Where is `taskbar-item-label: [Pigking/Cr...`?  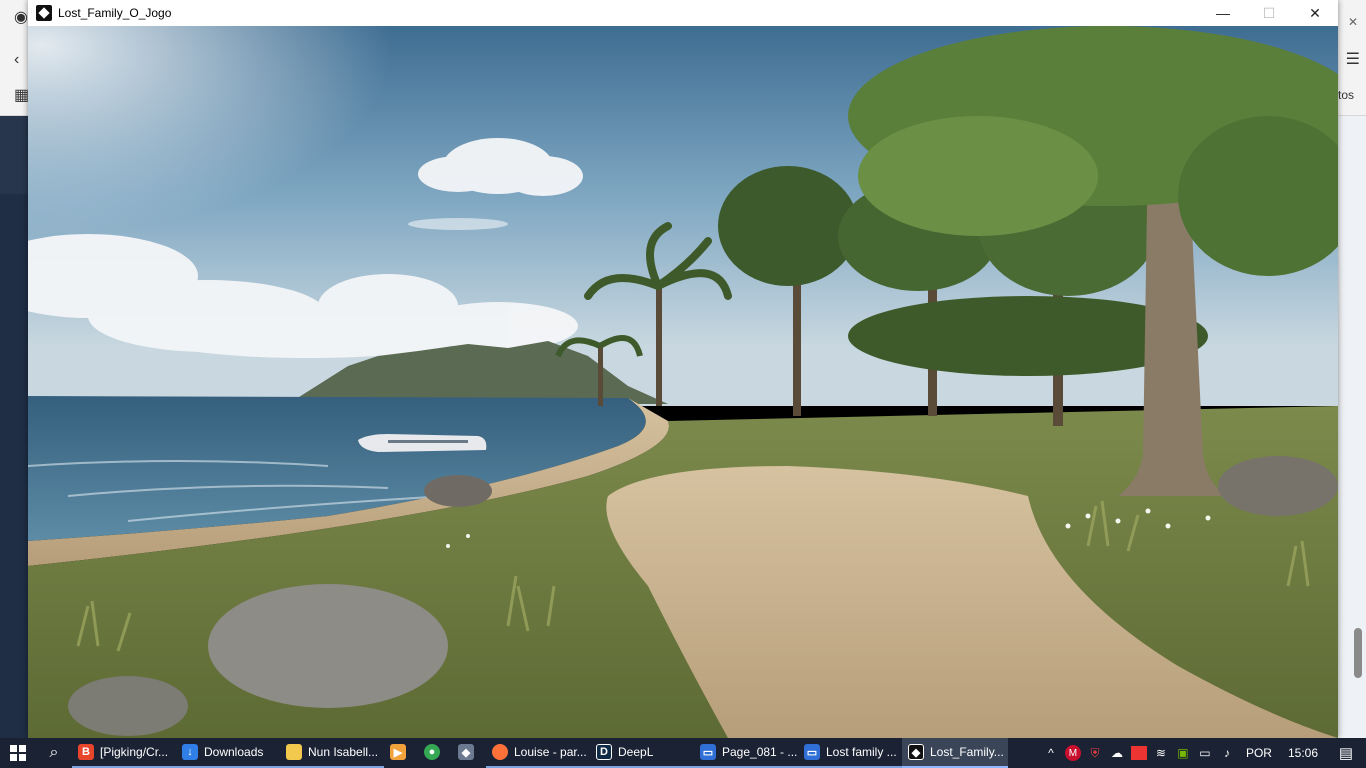
taskbar-item-label: [Pigking/Cr... is located at coordinates (134, 752).